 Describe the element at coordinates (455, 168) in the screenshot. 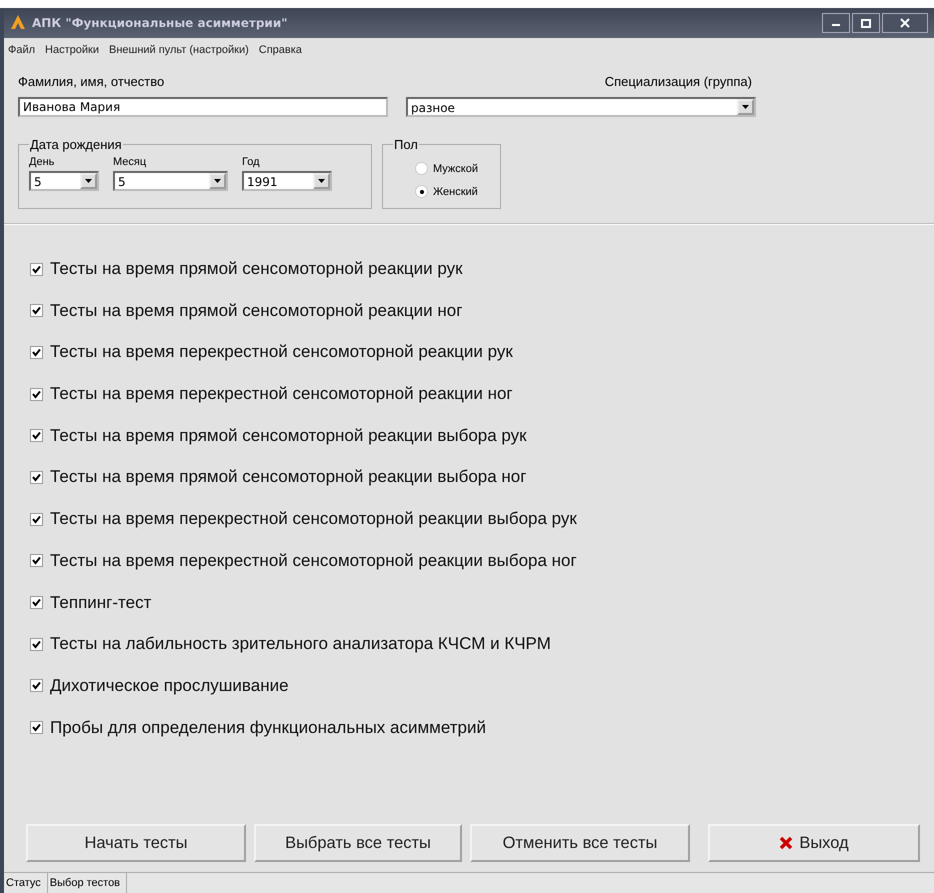

I see `radio-label: Мужской` at that location.